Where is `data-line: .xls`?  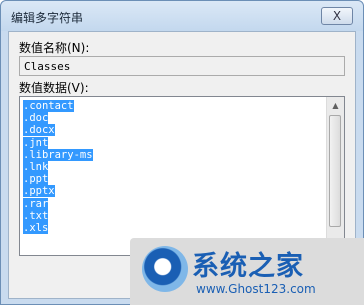
data-line: .xls is located at coordinates (58, 228).